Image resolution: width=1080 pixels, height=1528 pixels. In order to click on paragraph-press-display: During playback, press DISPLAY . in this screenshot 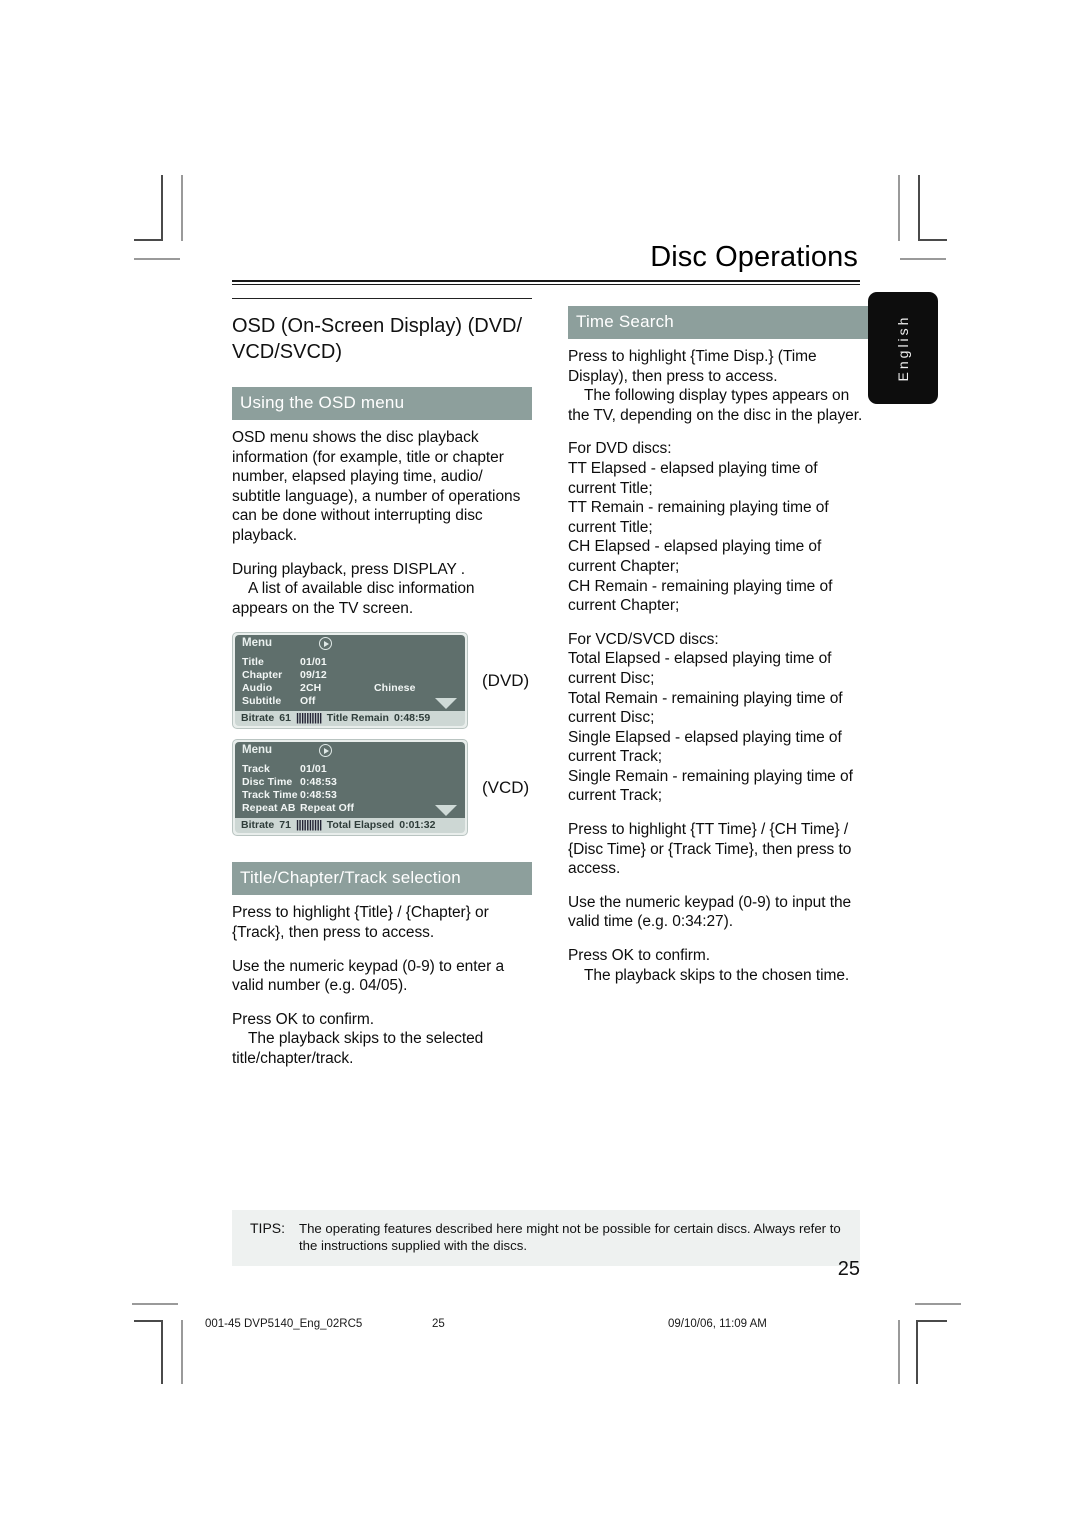, I will do `click(349, 569)`.